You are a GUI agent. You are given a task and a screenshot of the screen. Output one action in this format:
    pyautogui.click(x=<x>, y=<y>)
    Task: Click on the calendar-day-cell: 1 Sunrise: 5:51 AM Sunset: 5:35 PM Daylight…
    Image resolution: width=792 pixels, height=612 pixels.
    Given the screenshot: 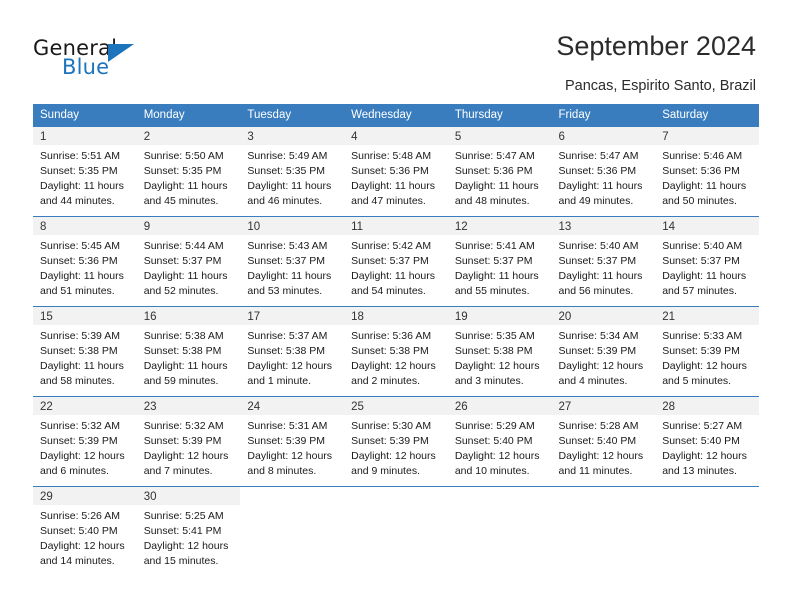 What is the action you would take?
    pyautogui.click(x=85, y=171)
    